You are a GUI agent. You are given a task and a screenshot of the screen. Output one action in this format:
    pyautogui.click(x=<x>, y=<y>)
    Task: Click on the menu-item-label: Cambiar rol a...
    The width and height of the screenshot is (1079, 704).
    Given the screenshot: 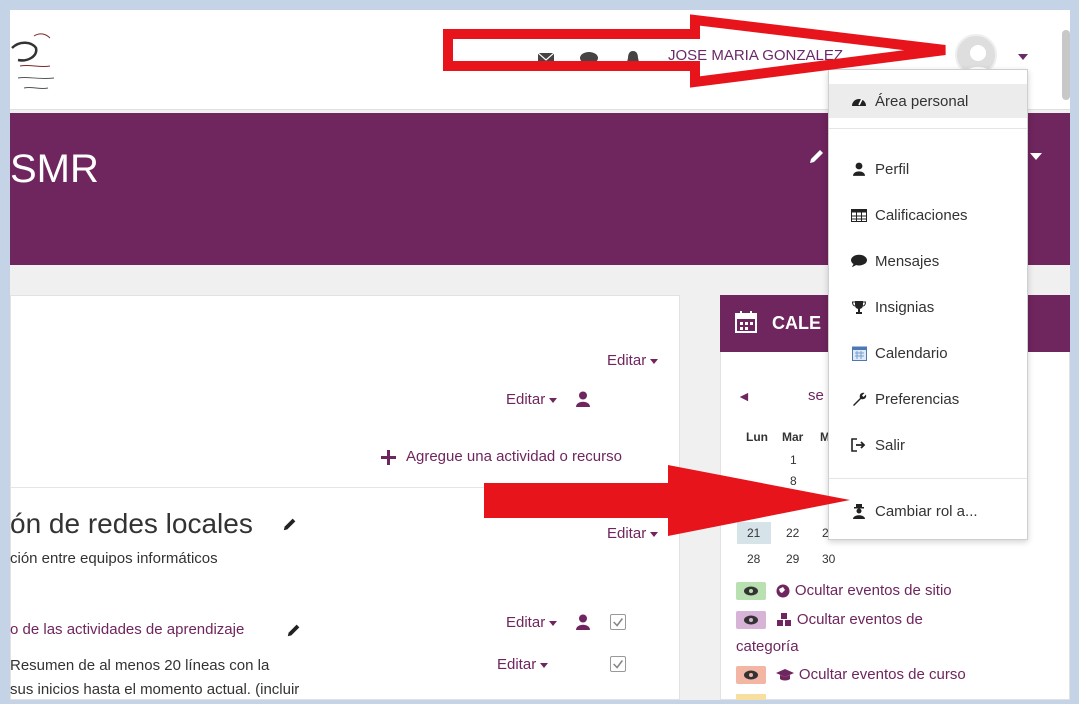 What is the action you would take?
    pyautogui.click(x=926, y=511)
    